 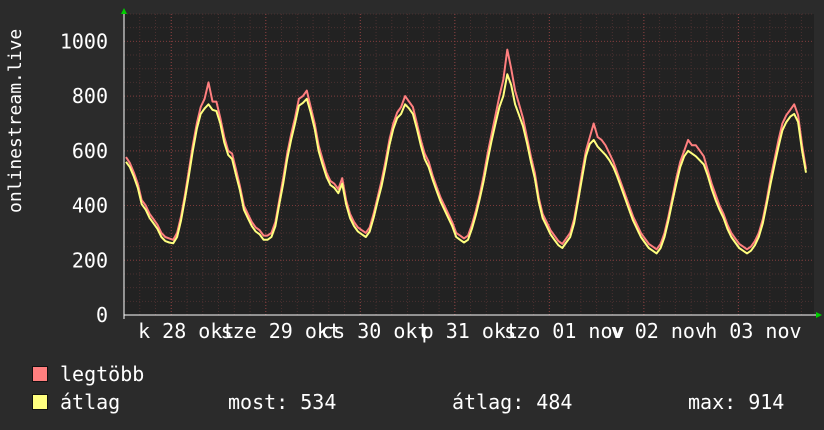 I want to click on y-tick-label: 800, so click(x=90, y=96).